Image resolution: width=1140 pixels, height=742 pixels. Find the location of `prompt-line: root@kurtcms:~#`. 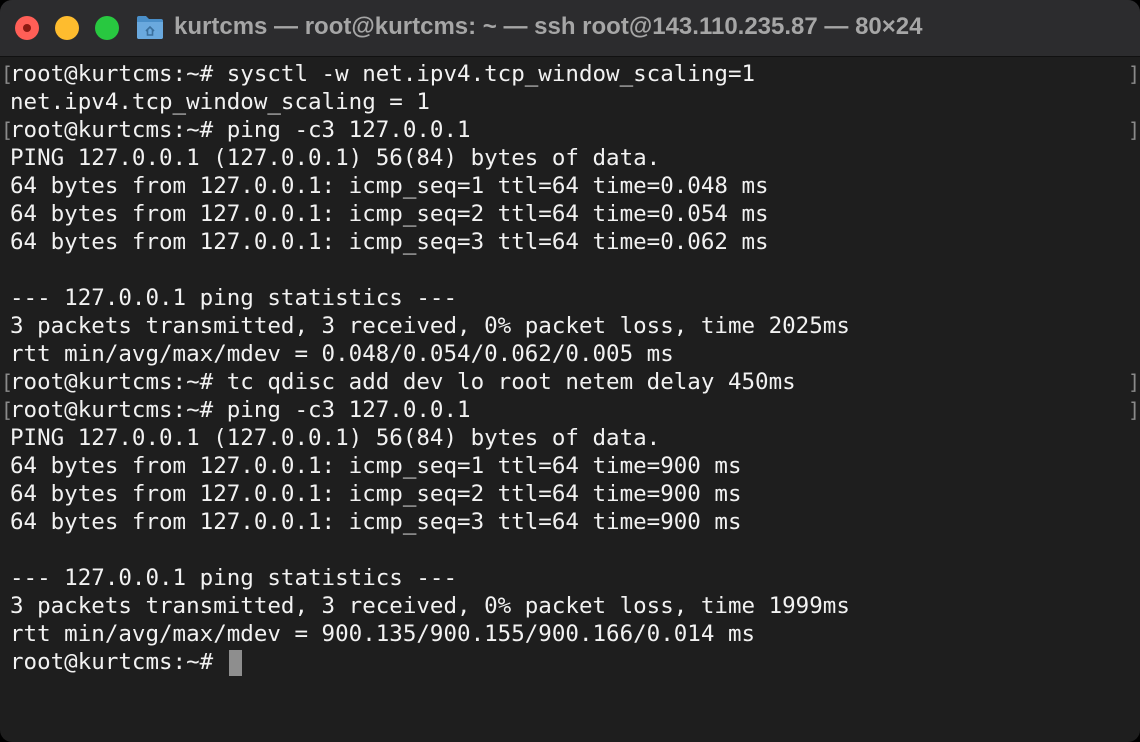

prompt-line: root@kurtcms:~# is located at coordinates (126, 662).